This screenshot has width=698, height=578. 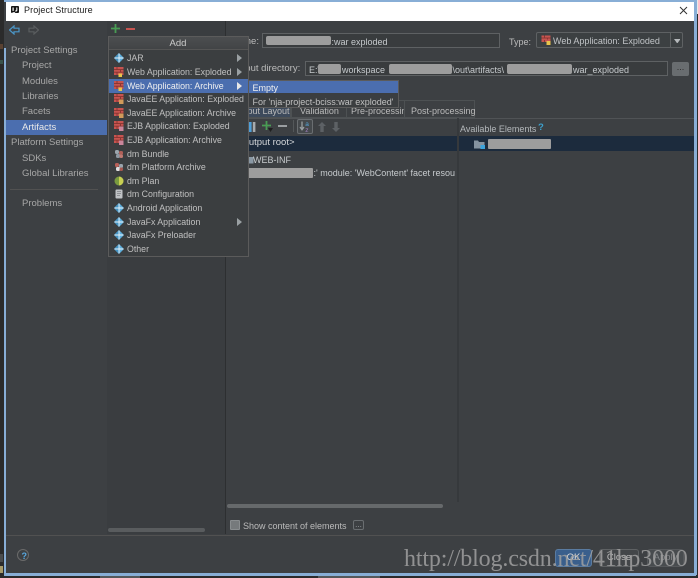 I want to click on svg-text: z, so click(x=306, y=129).